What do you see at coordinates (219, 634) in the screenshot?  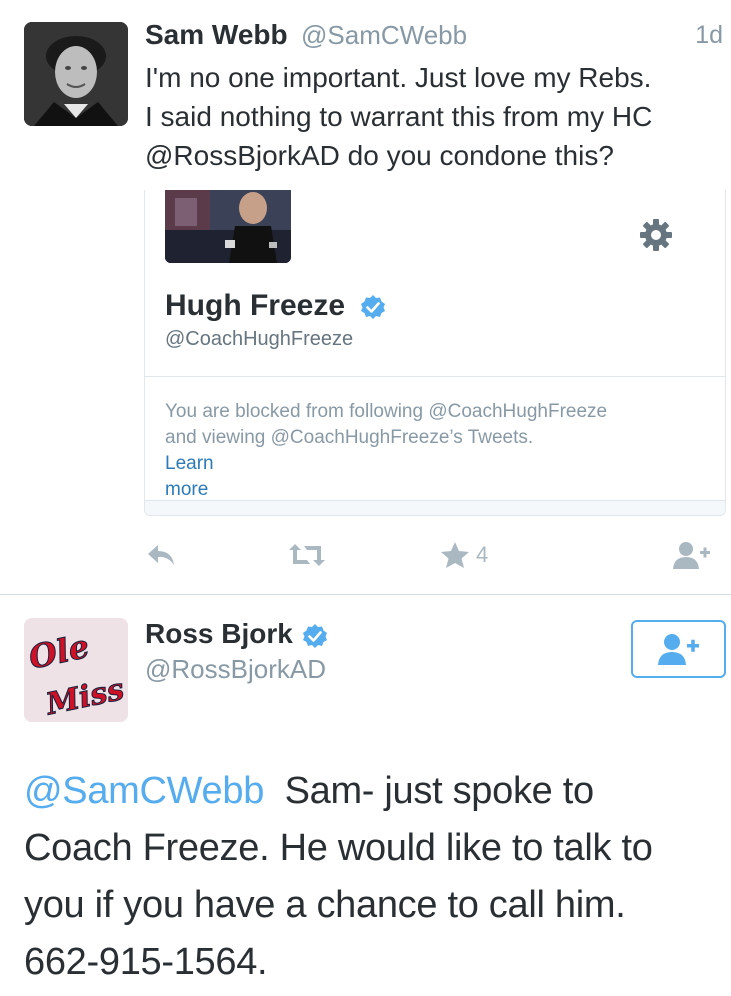 I see `author-name: Ross Bjork` at bounding box center [219, 634].